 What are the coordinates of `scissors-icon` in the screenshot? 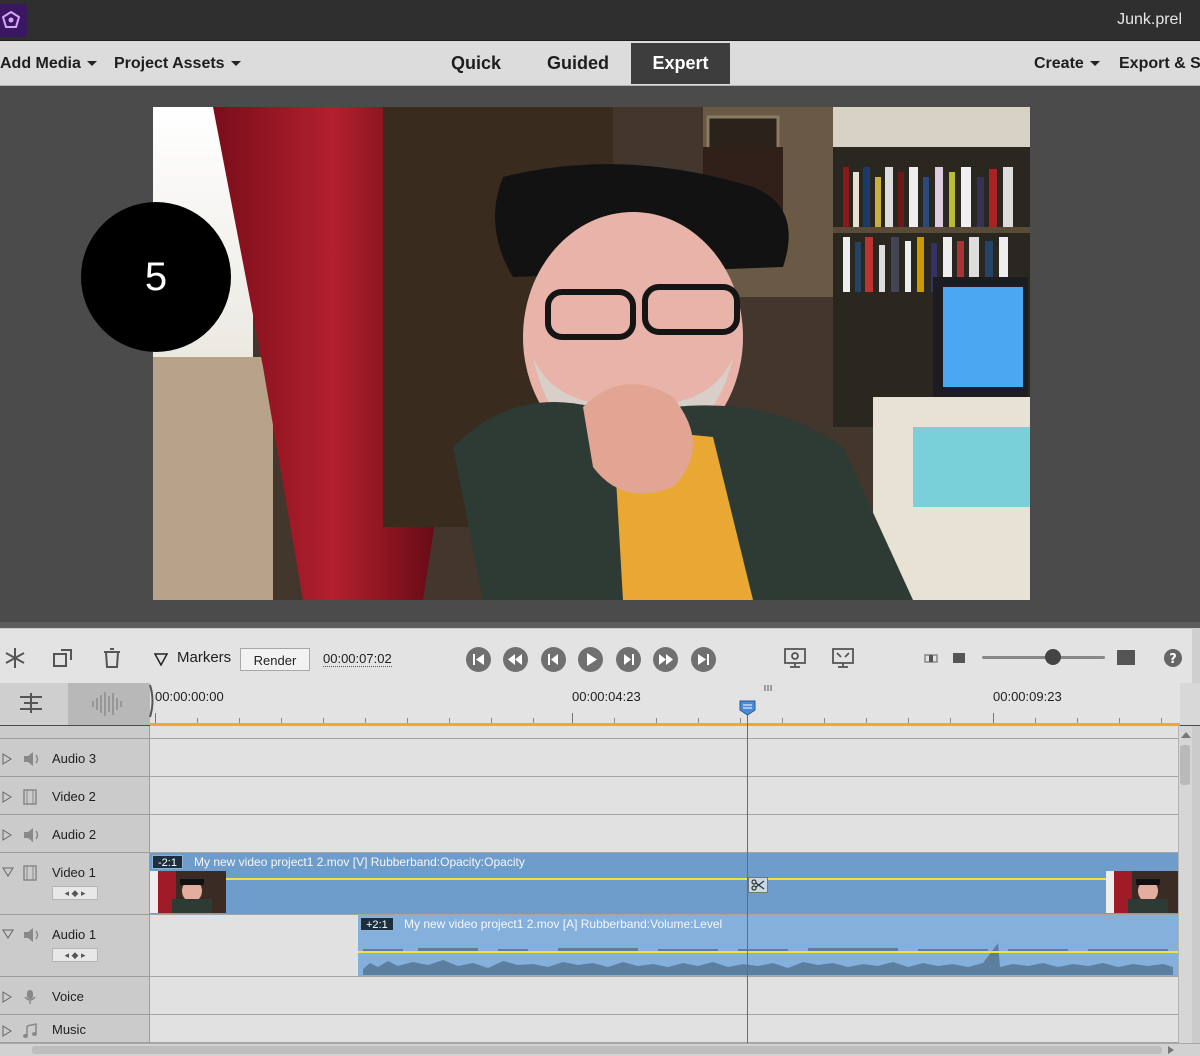 It's located at (758, 885).